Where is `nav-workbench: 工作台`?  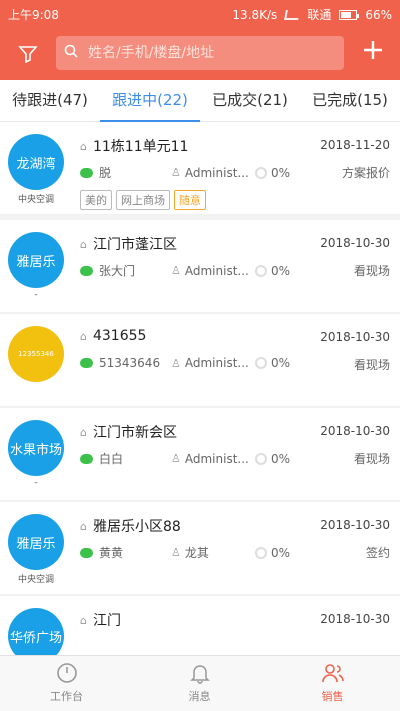 nav-workbench: 工作台 is located at coordinates (66, 683).